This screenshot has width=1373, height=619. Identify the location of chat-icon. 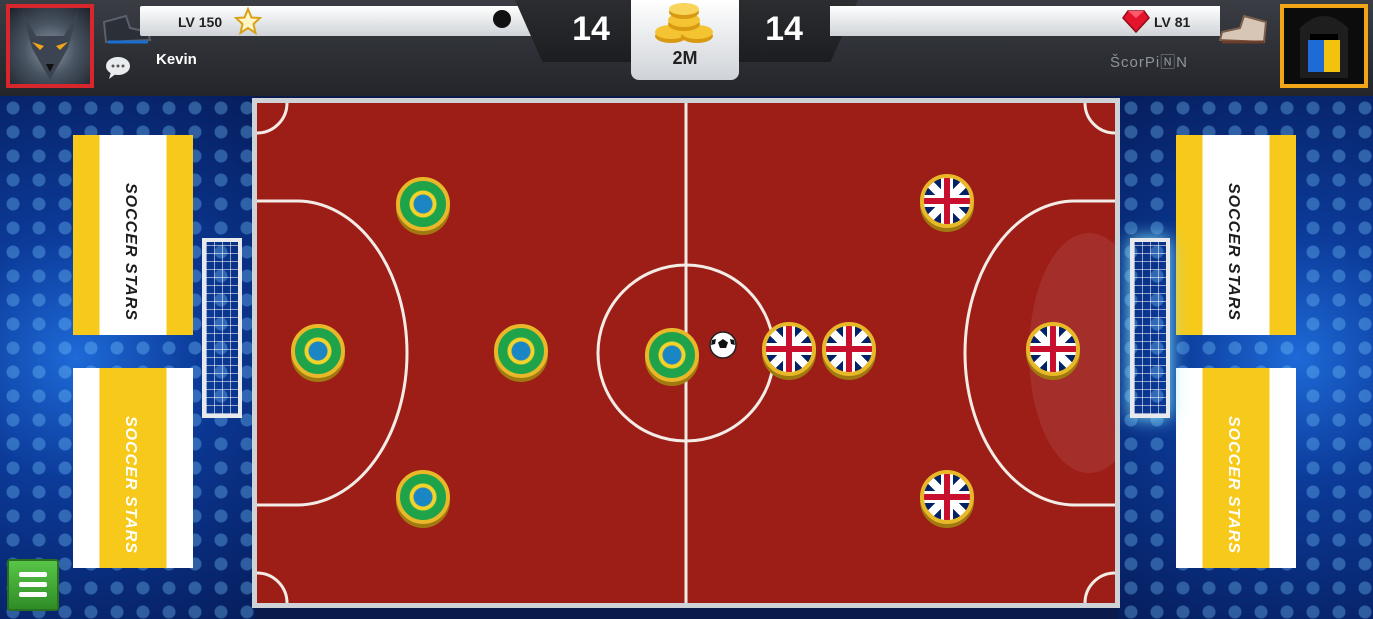
(118, 70).